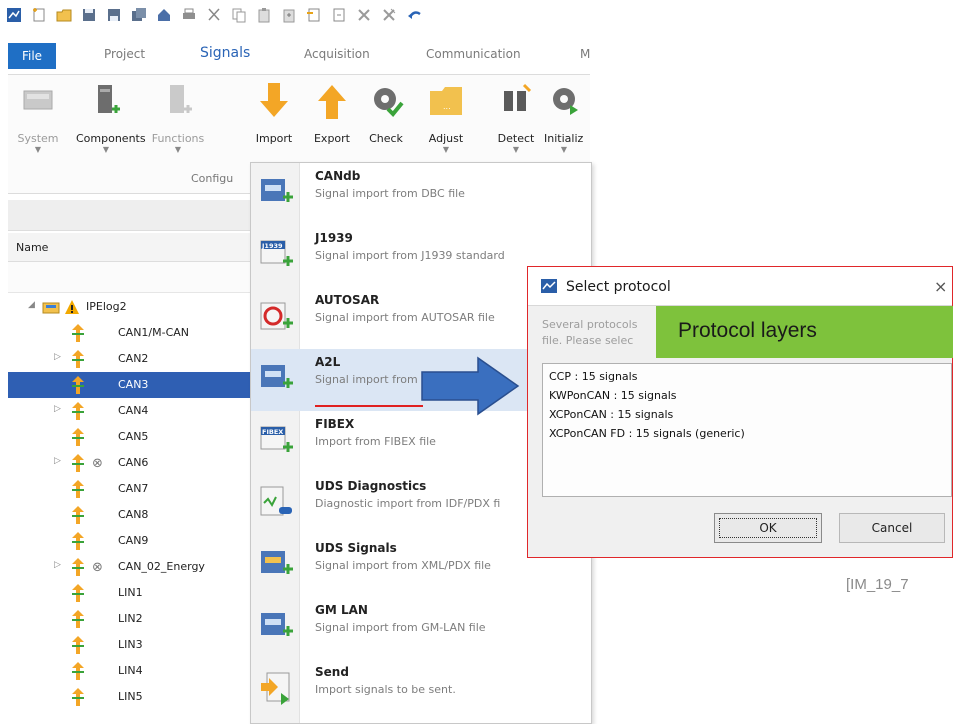 This screenshot has width=953, height=724. Describe the element at coordinates (133, 333) in the screenshot. I see `tree-row: CAN1/M-CAN` at that location.